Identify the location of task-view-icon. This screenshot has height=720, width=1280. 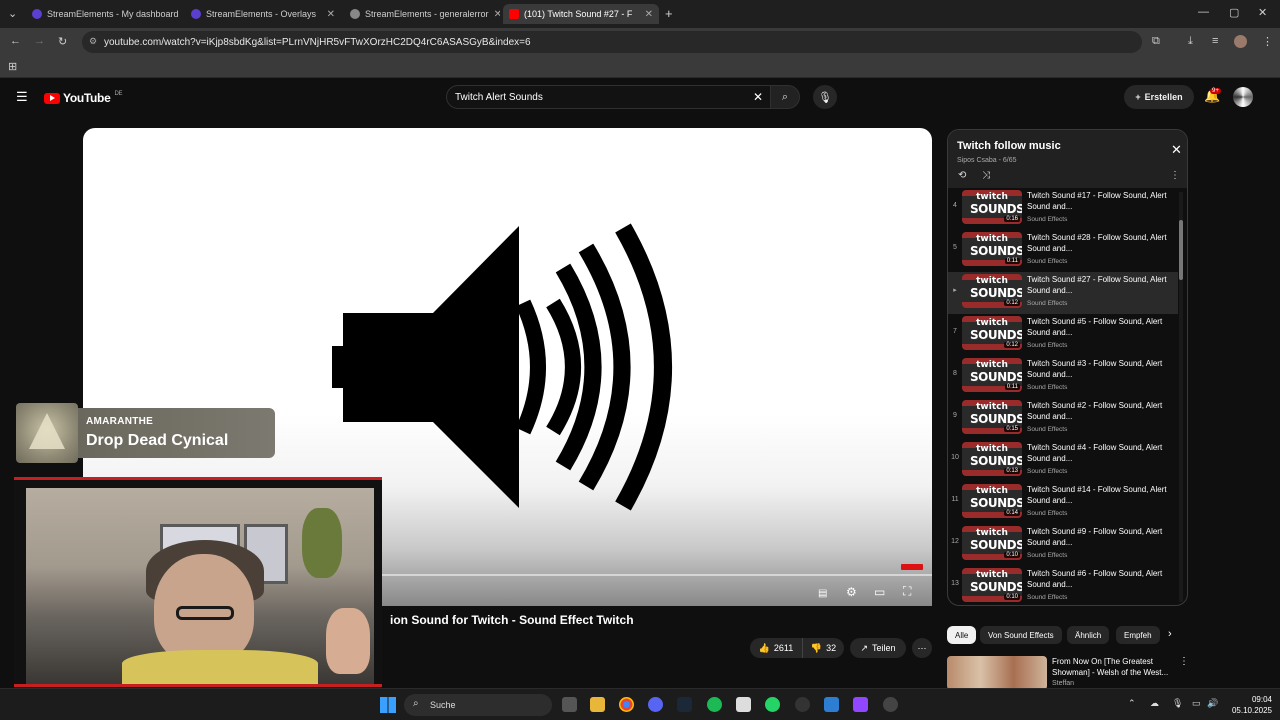
(569, 704).